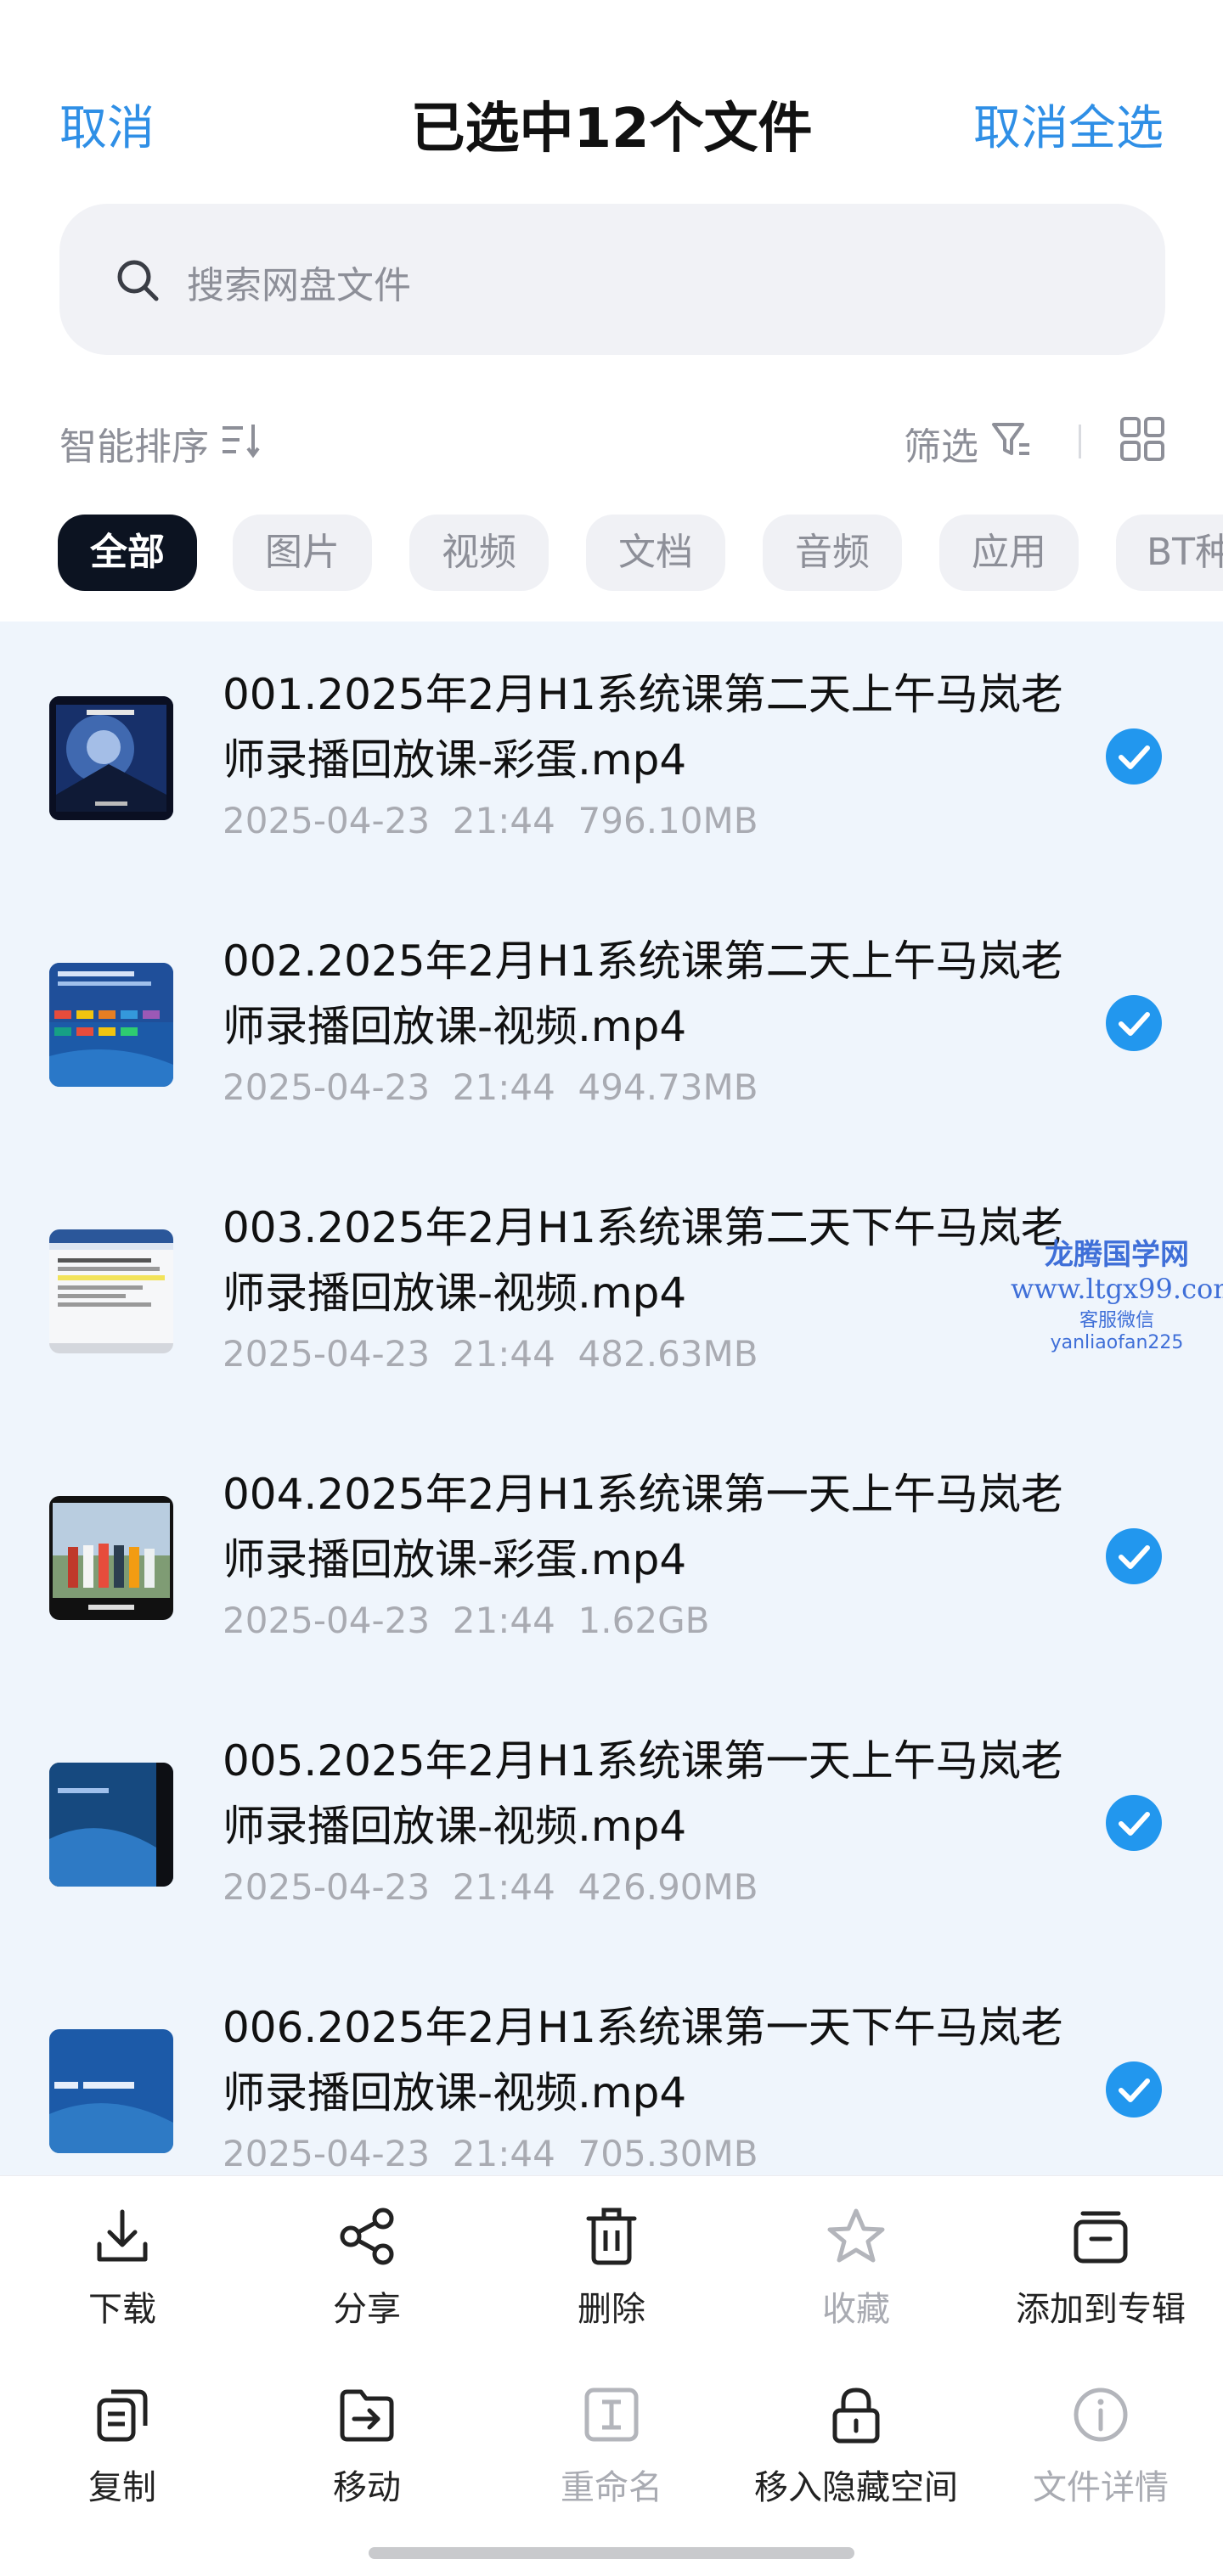 The height and width of the screenshot is (2576, 1223). What do you see at coordinates (643, 2060) in the screenshot?
I see `file-name: 006.2025年2月H1系统课第一天下午马岚老师录播回放课-视频.mp4` at bounding box center [643, 2060].